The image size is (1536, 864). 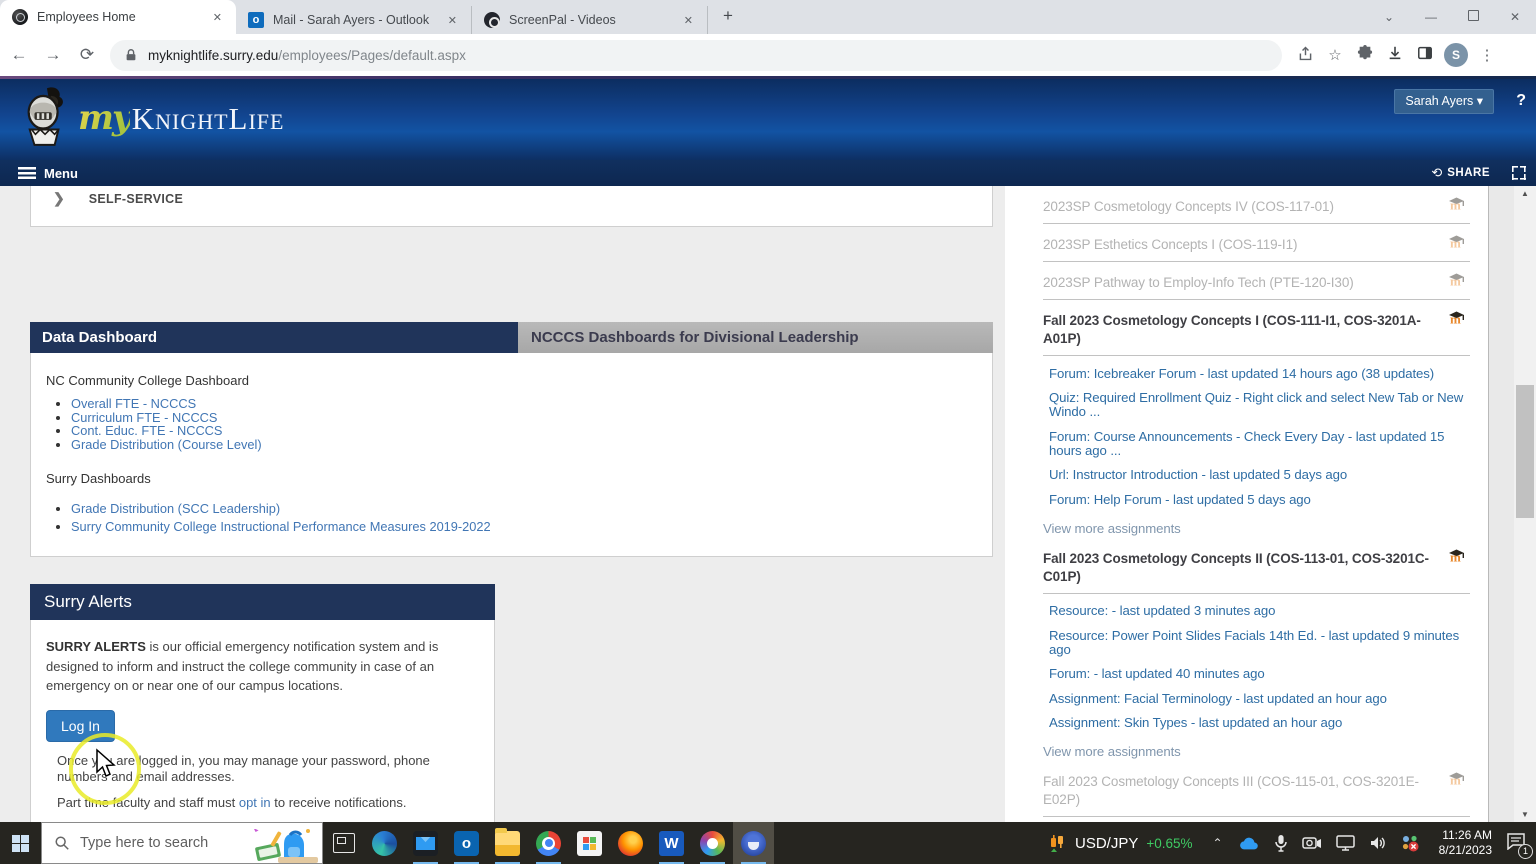 I want to click on self-service-section: ❯ SELF-SERVICE, so click(x=511, y=206).